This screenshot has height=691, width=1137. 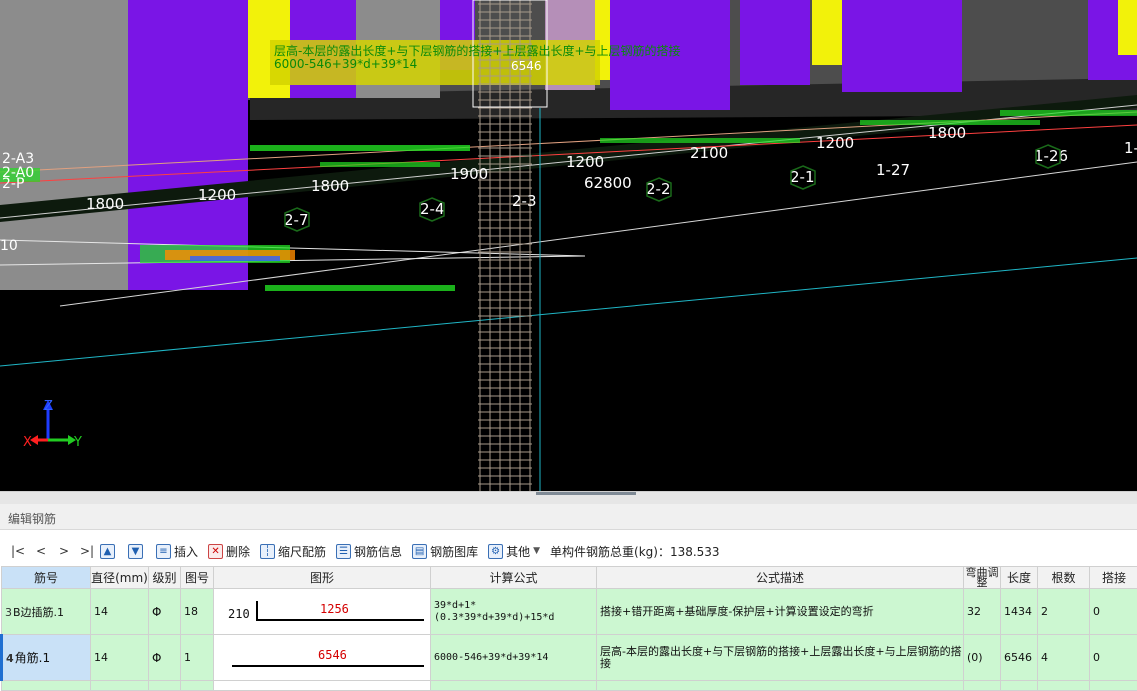 What do you see at coordinates (27, 442) in the screenshot?
I see `axis-x-label: X` at bounding box center [27, 442].